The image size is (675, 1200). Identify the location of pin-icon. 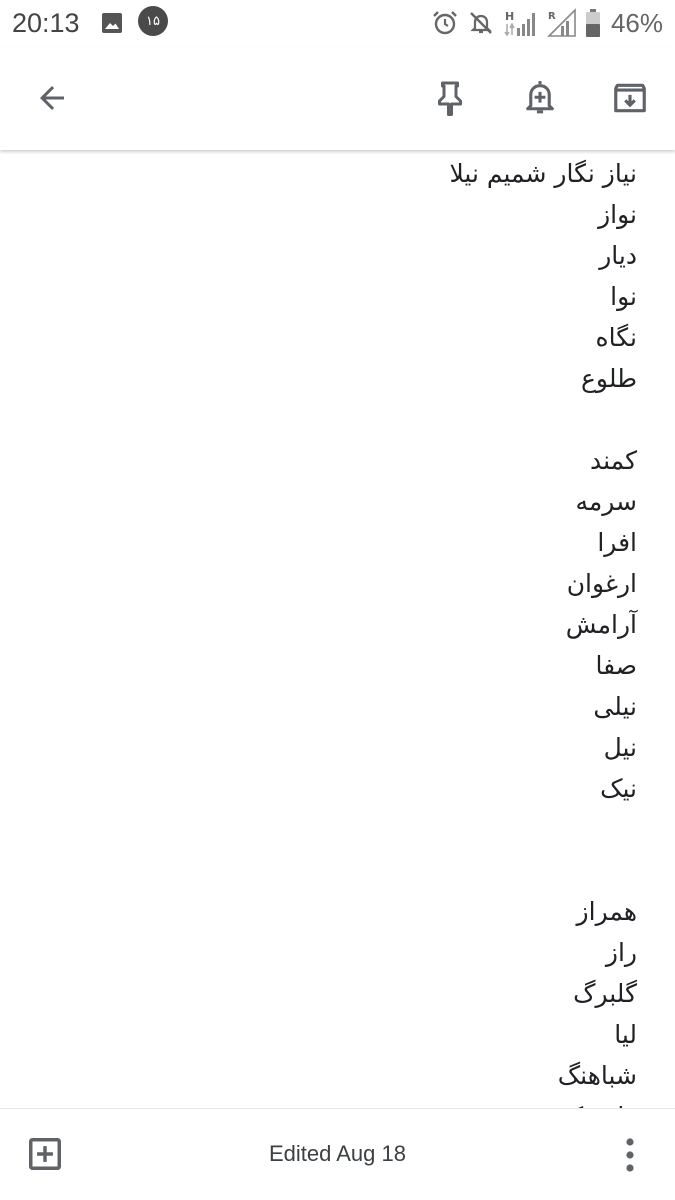
(450, 98).